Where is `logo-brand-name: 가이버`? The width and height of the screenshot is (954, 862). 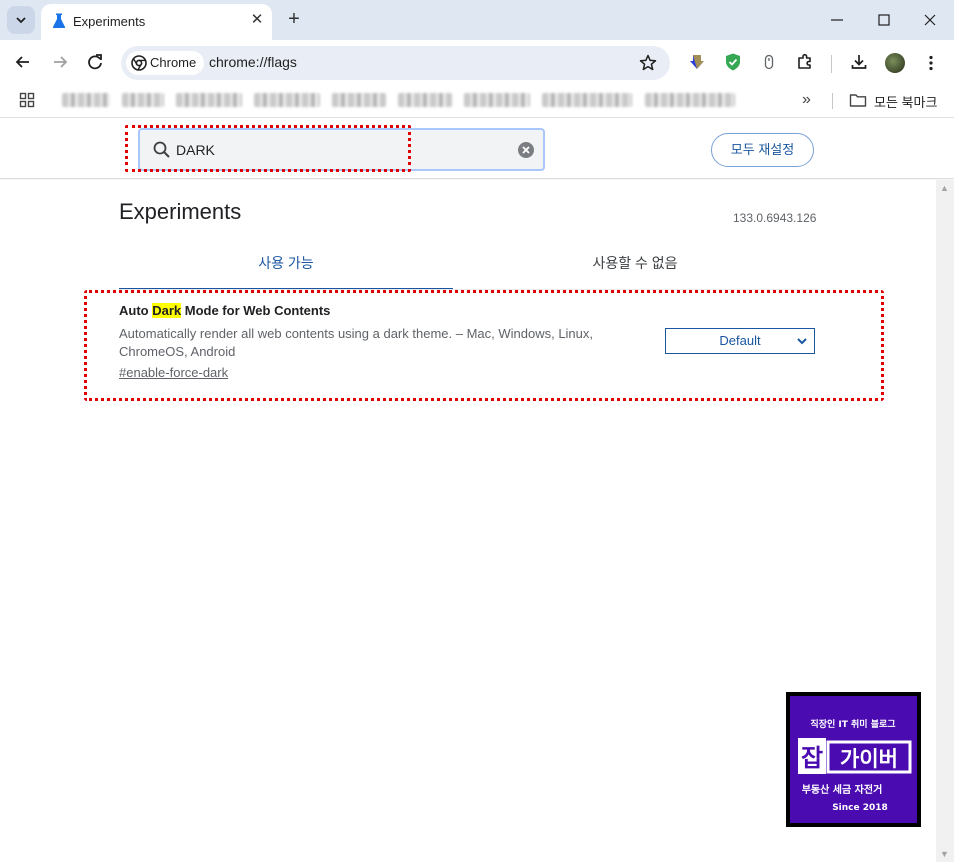
logo-brand-name: 가이버 is located at coordinates (869, 759).